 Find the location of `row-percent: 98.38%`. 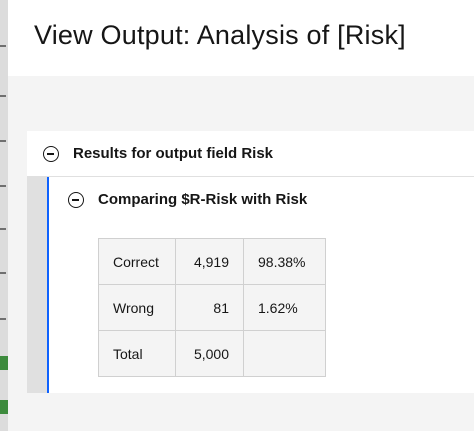

row-percent: 98.38% is located at coordinates (284, 261).